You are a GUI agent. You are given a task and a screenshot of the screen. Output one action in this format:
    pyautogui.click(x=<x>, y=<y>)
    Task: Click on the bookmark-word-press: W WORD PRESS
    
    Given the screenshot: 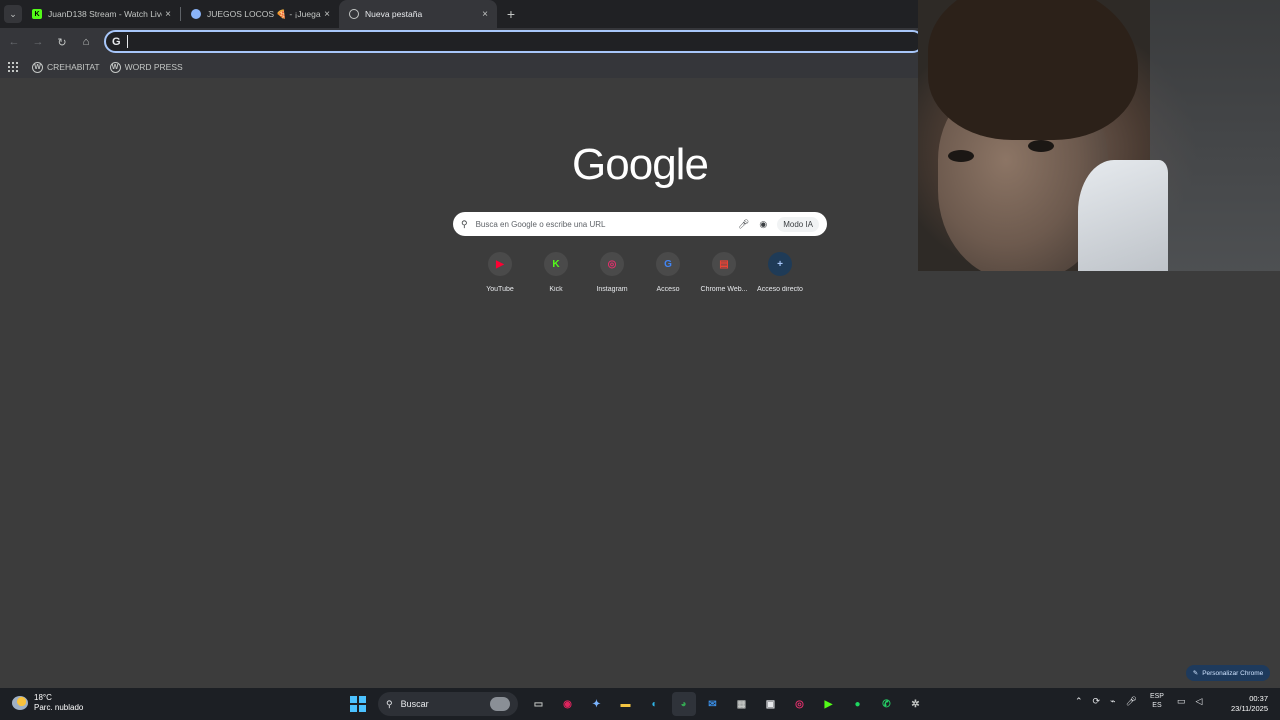 What is the action you would take?
    pyautogui.click(x=146, y=67)
    